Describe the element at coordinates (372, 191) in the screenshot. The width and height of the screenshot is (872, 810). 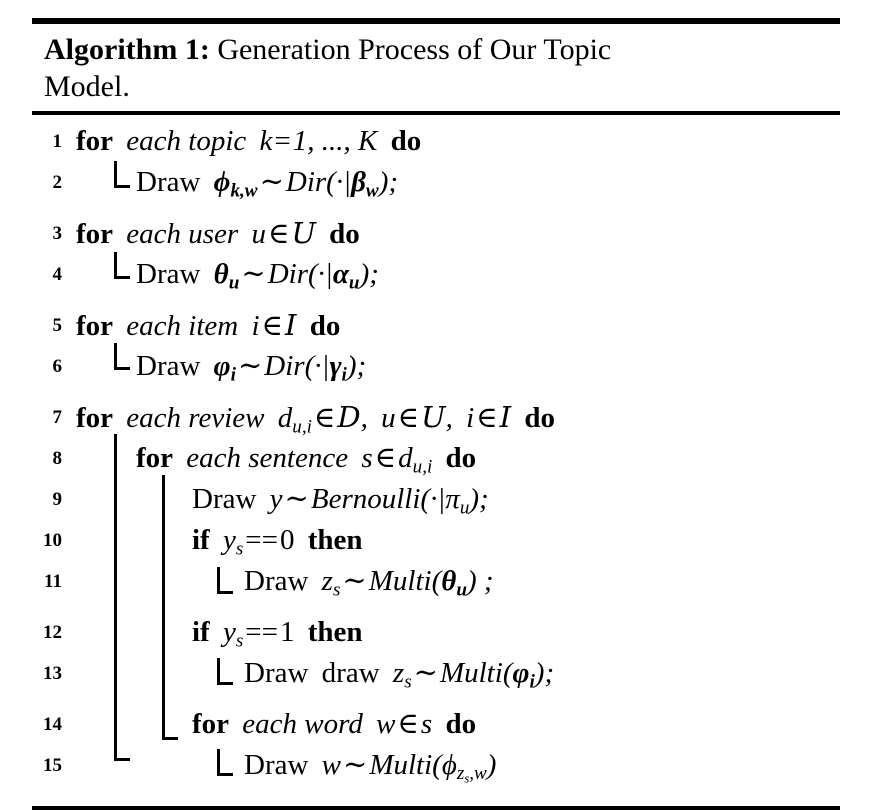
I see `distribution-param-subscript-2: w` at that location.